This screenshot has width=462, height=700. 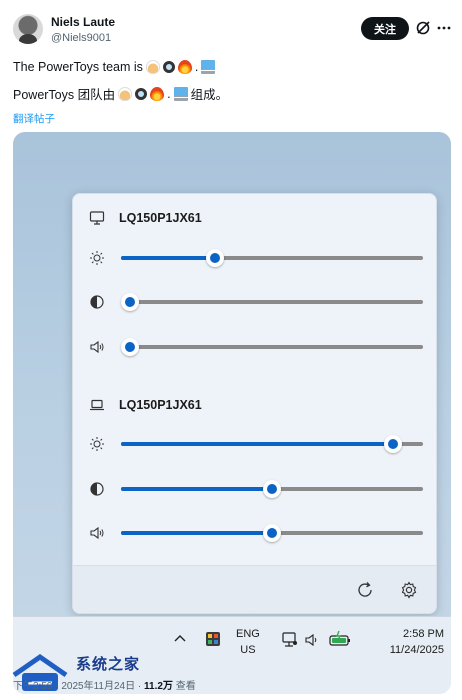 I want to click on author-avatar, so click(x=28, y=29).